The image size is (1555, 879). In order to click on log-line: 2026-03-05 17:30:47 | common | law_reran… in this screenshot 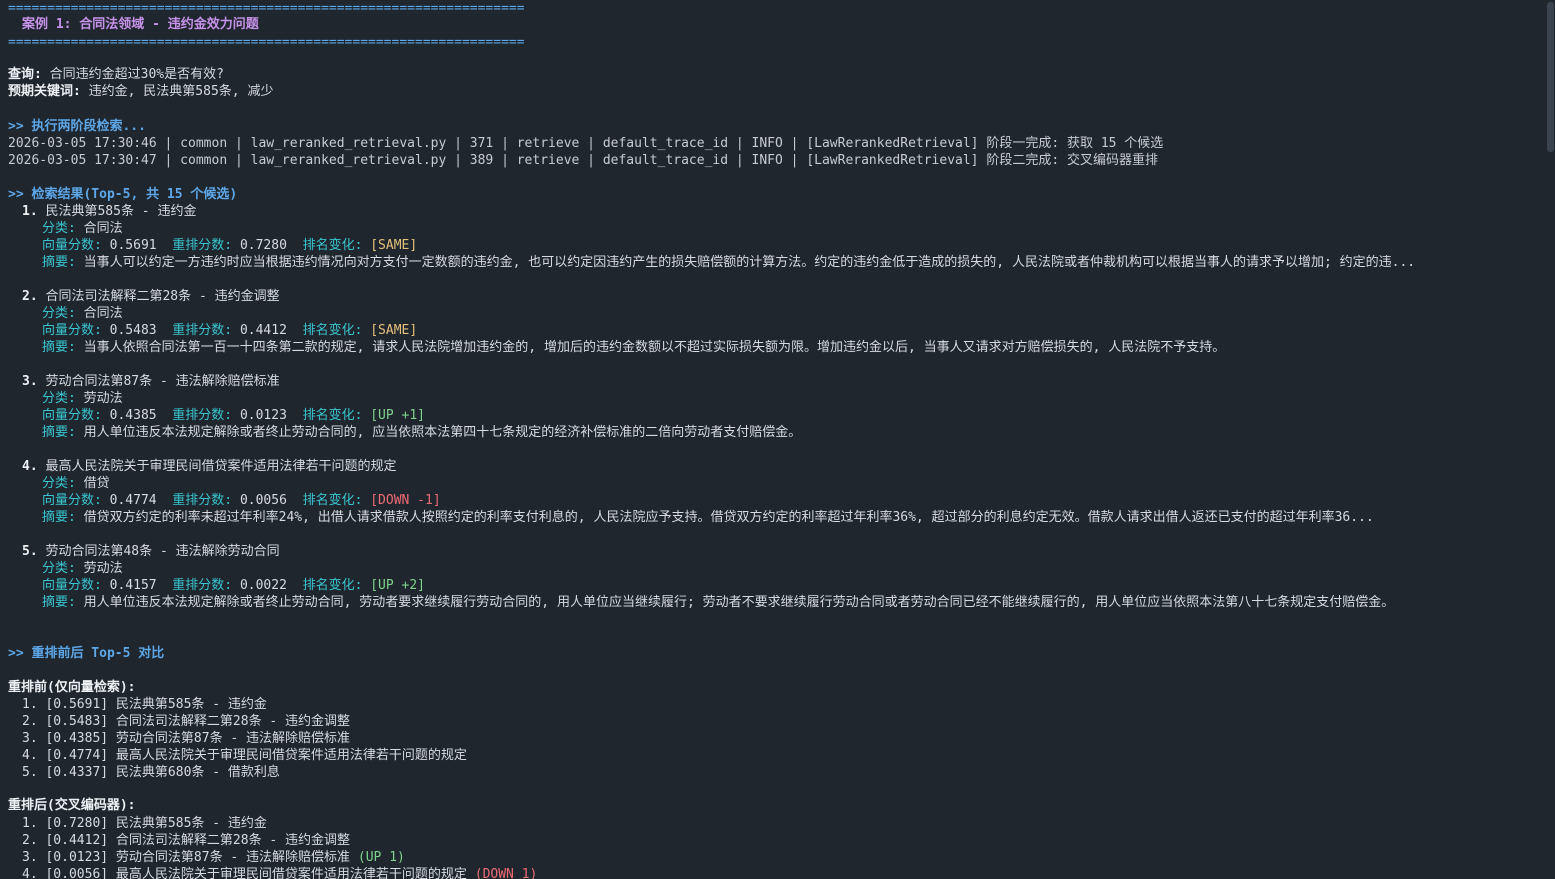, I will do `click(583, 160)`.